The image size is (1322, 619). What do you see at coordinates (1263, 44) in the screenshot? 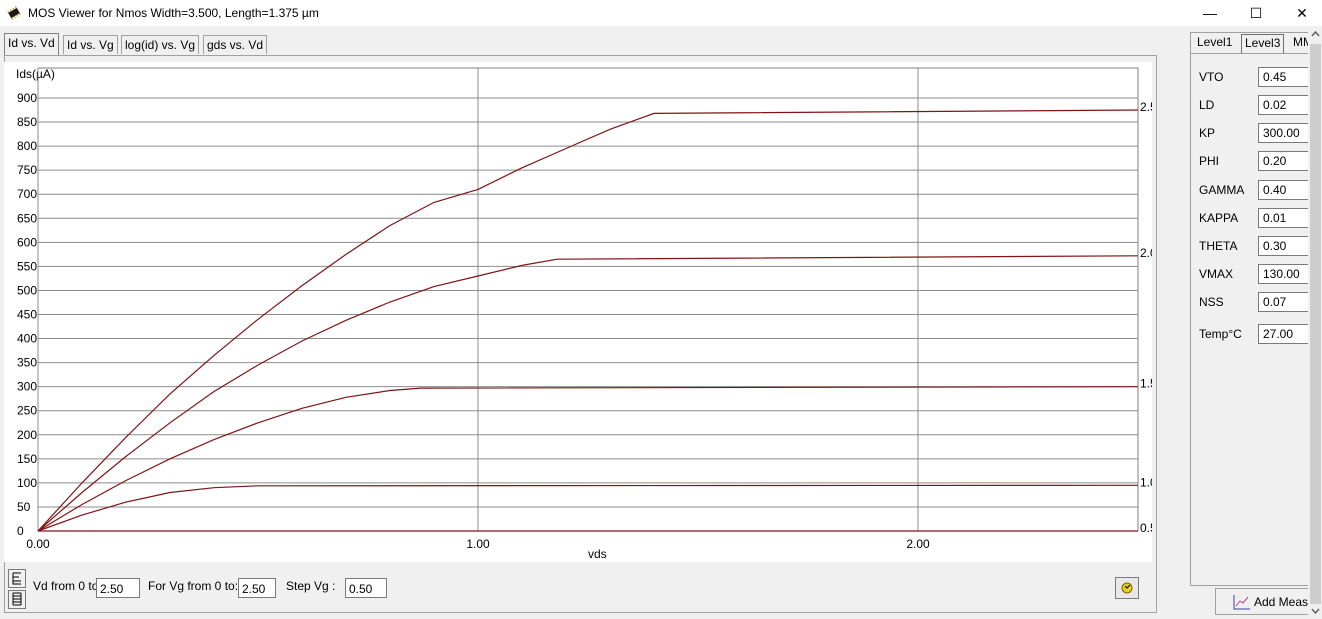
I see `tab-level3: Level3` at bounding box center [1263, 44].